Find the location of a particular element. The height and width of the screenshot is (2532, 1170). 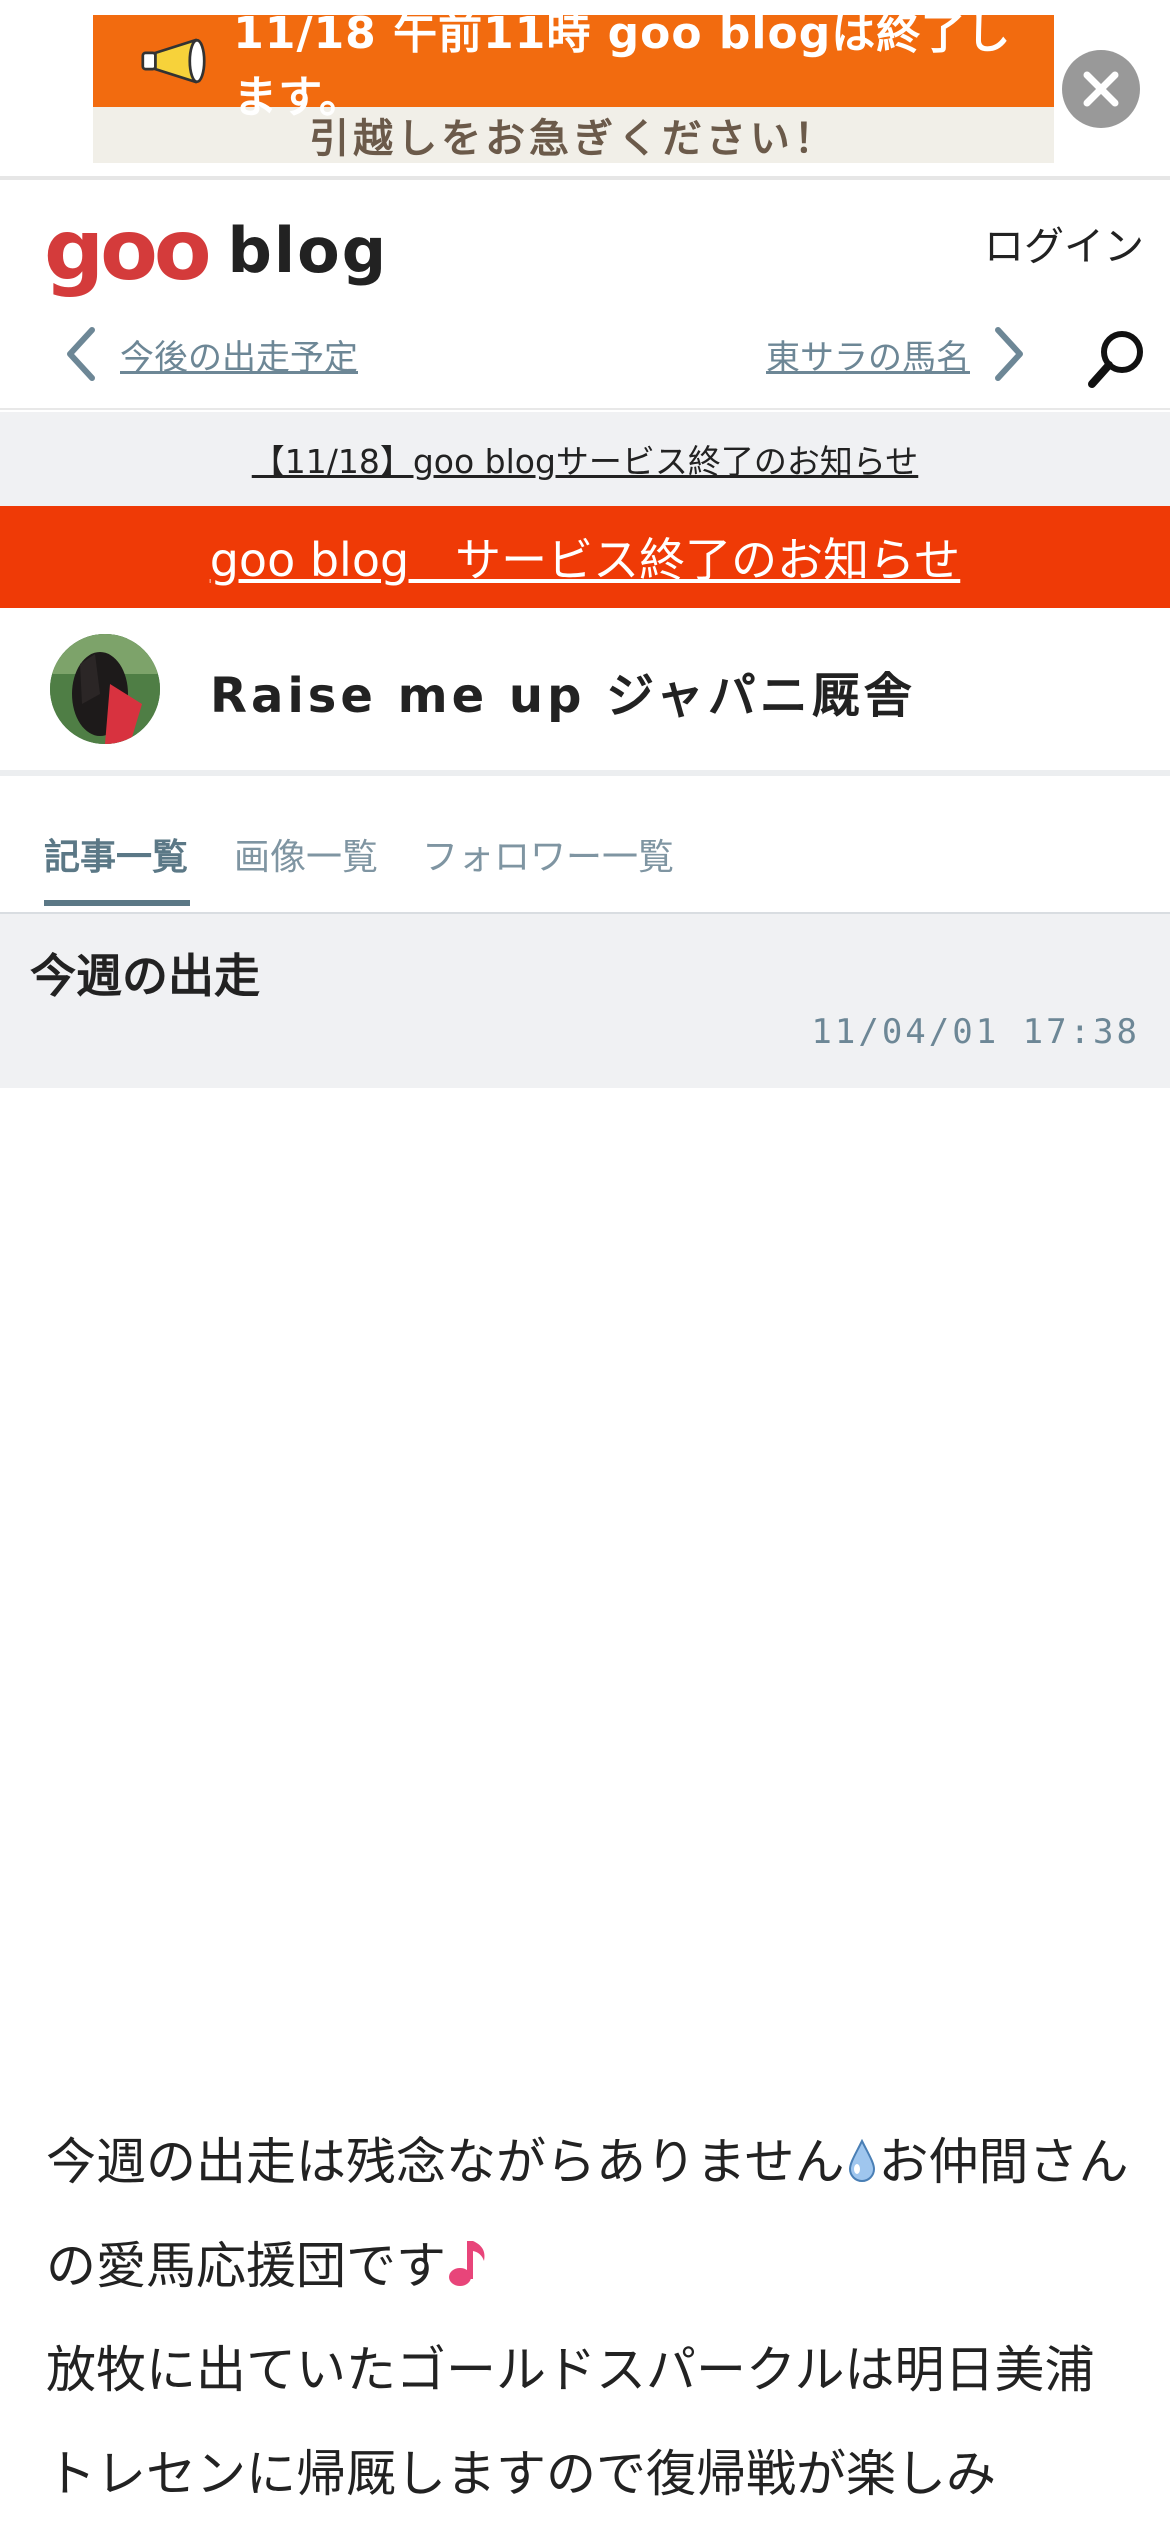

promo-banner-area: 11/18 午前11時 goo blogは終了します。 引越しをお急ぎください！ is located at coordinates (585, 90).